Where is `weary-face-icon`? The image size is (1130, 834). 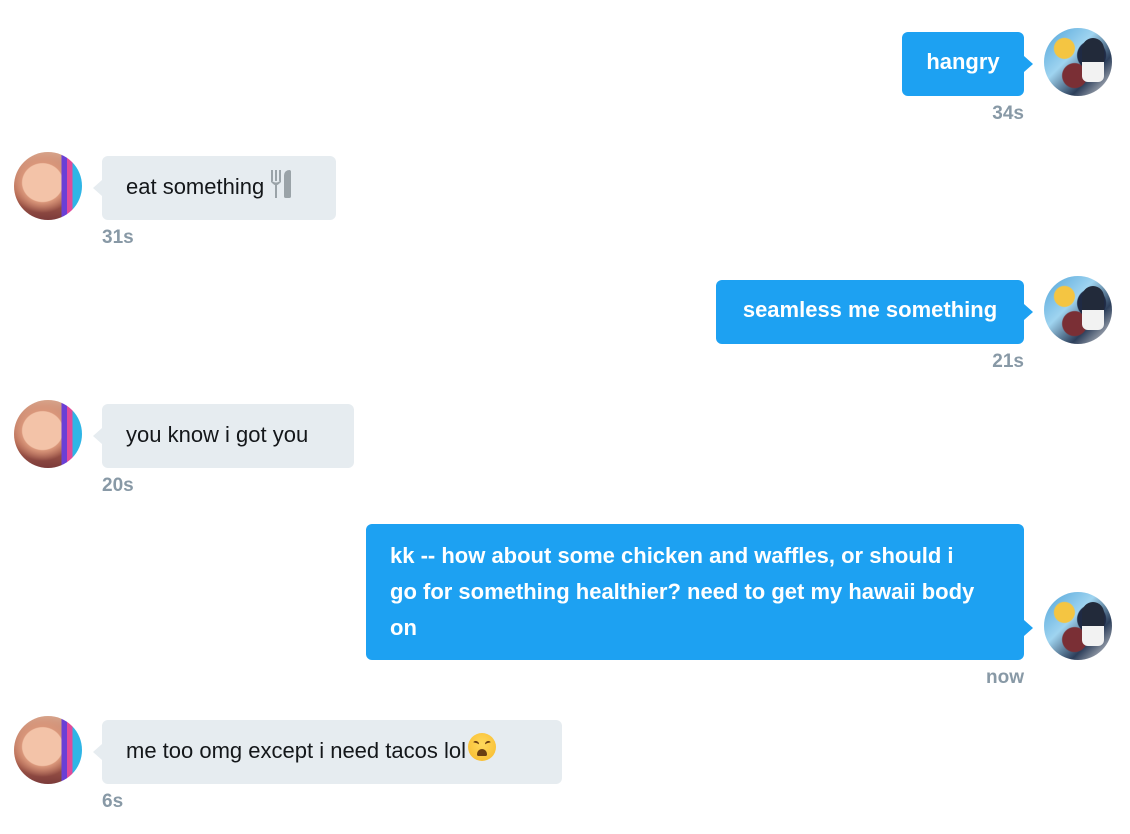
weary-face-icon is located at coordinates (481, 747).